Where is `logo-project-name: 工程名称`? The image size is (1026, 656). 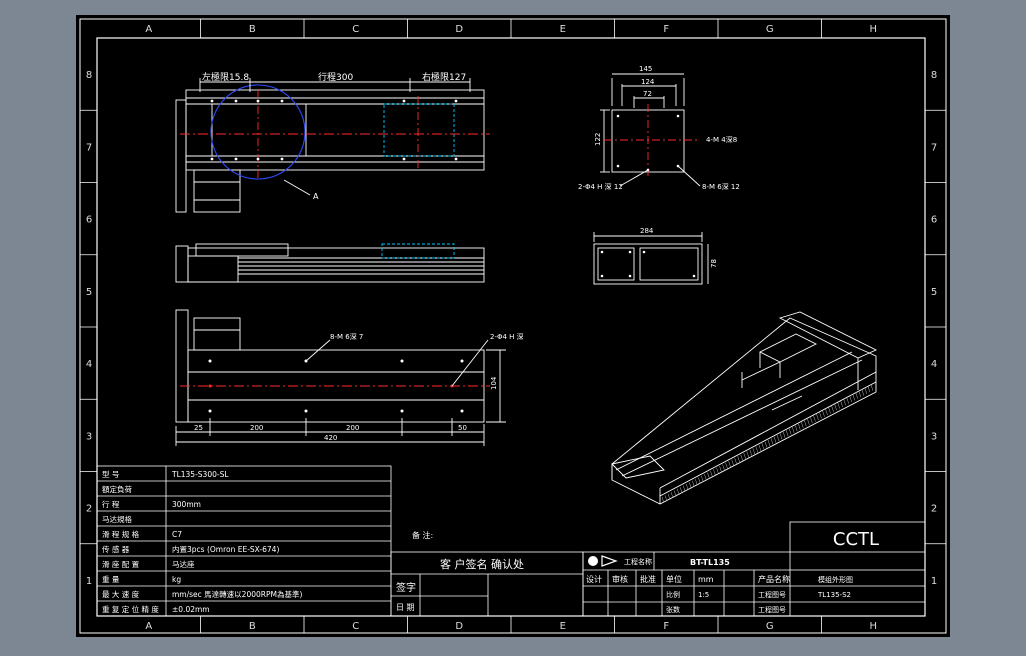 logo-project-name: 工程名称 is located at coordinates (638, 561).